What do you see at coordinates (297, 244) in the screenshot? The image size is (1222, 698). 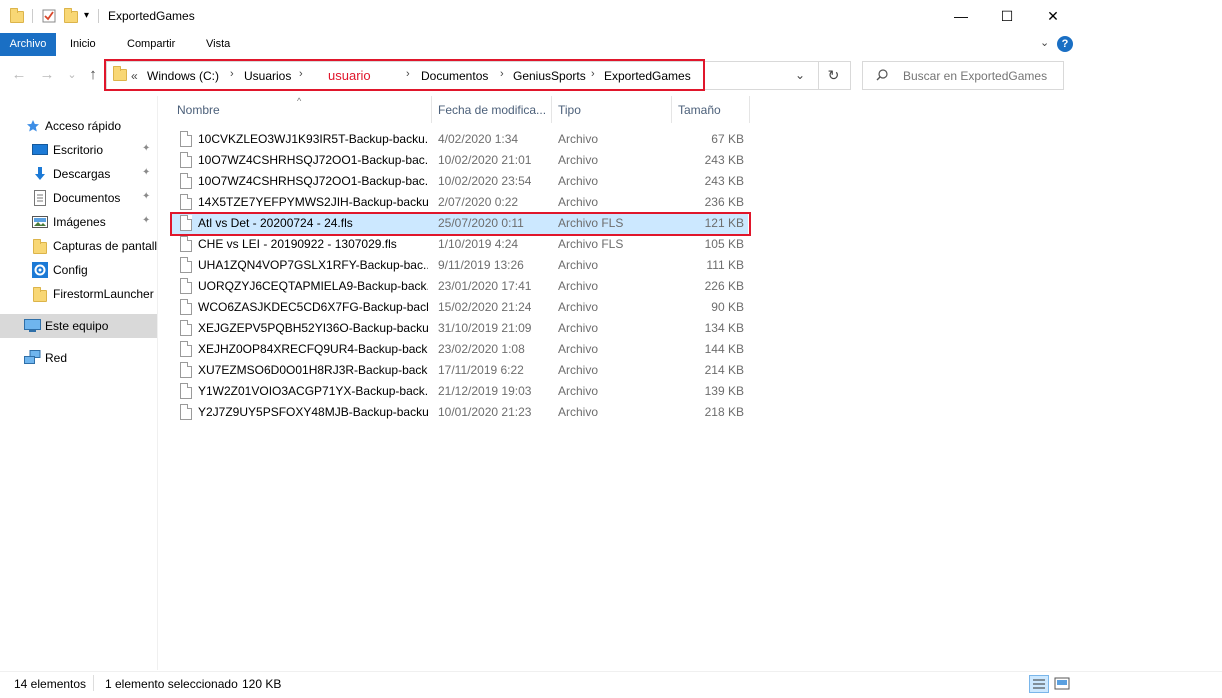 I see `file-name: CHE vs LEI - 20190922 - 1307029.fls` at bounding box center [297, 244].